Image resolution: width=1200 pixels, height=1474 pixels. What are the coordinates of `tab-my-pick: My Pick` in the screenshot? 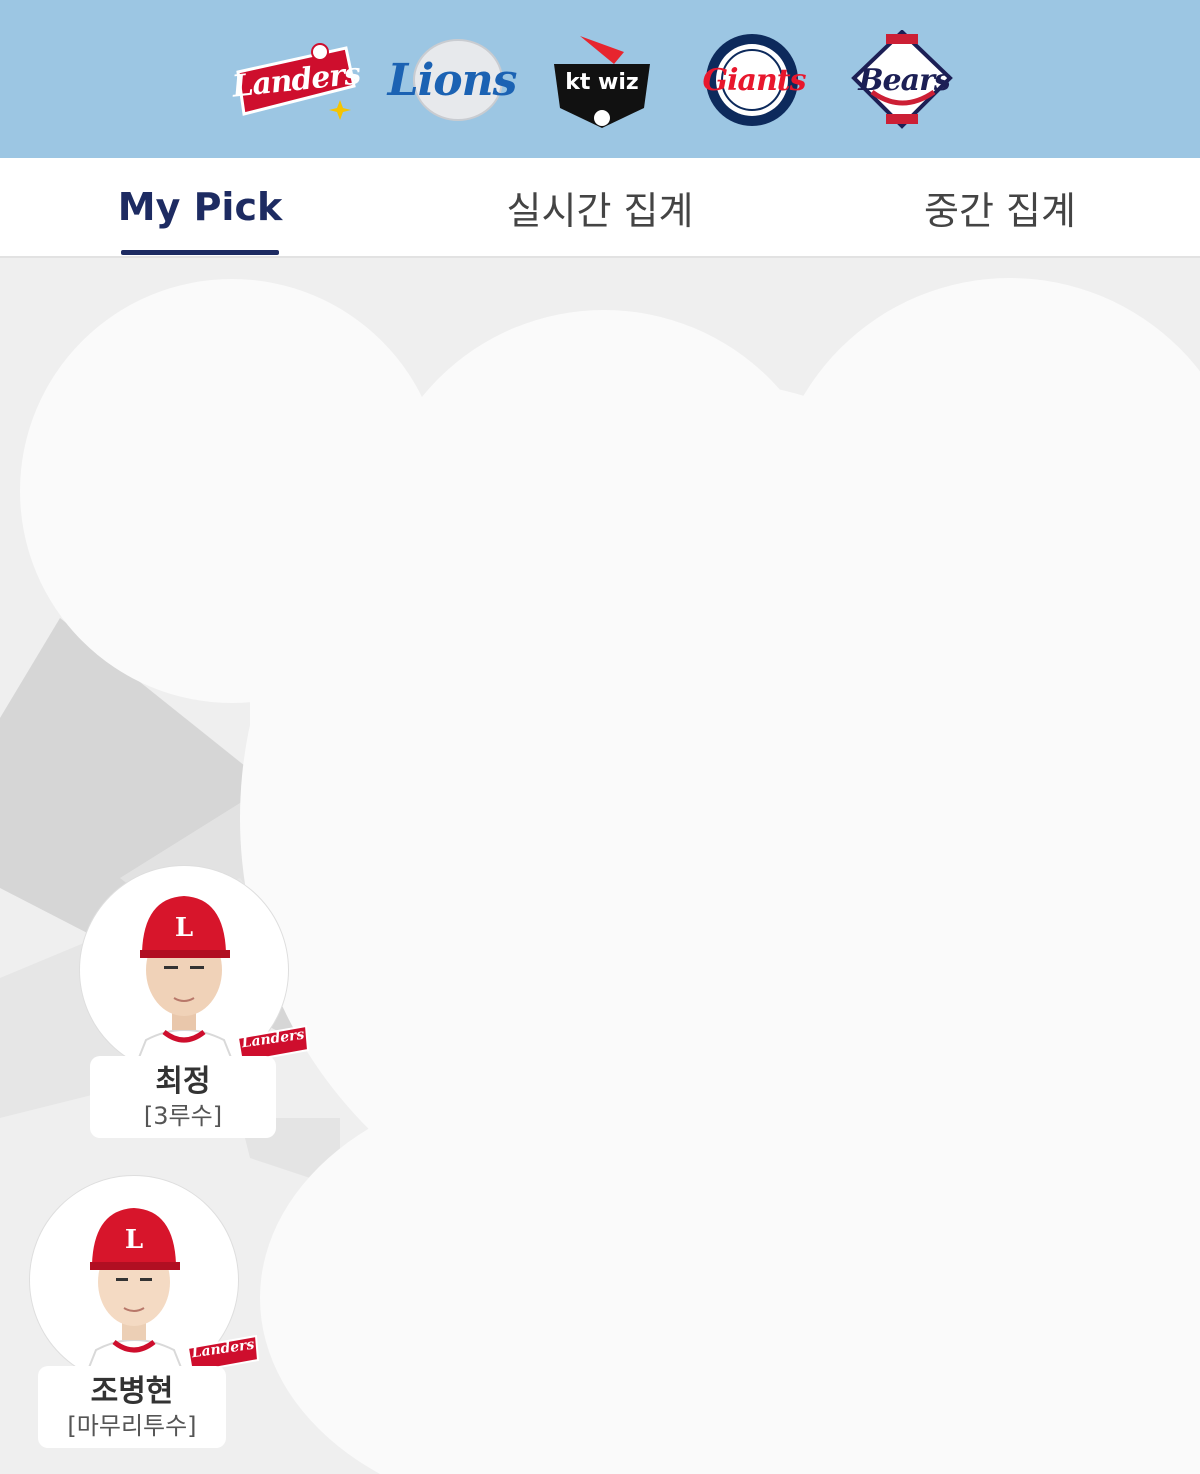 It's located at (200, 207).